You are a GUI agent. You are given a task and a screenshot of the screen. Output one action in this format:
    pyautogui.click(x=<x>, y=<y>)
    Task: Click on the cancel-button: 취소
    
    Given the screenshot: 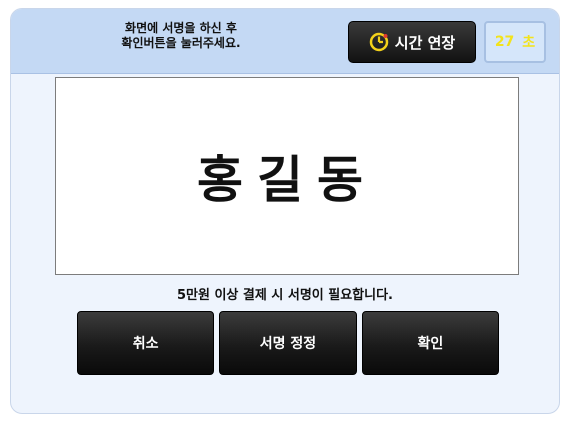 What is the action you would take?
    pyautogui.click(x=146, y=343)
    